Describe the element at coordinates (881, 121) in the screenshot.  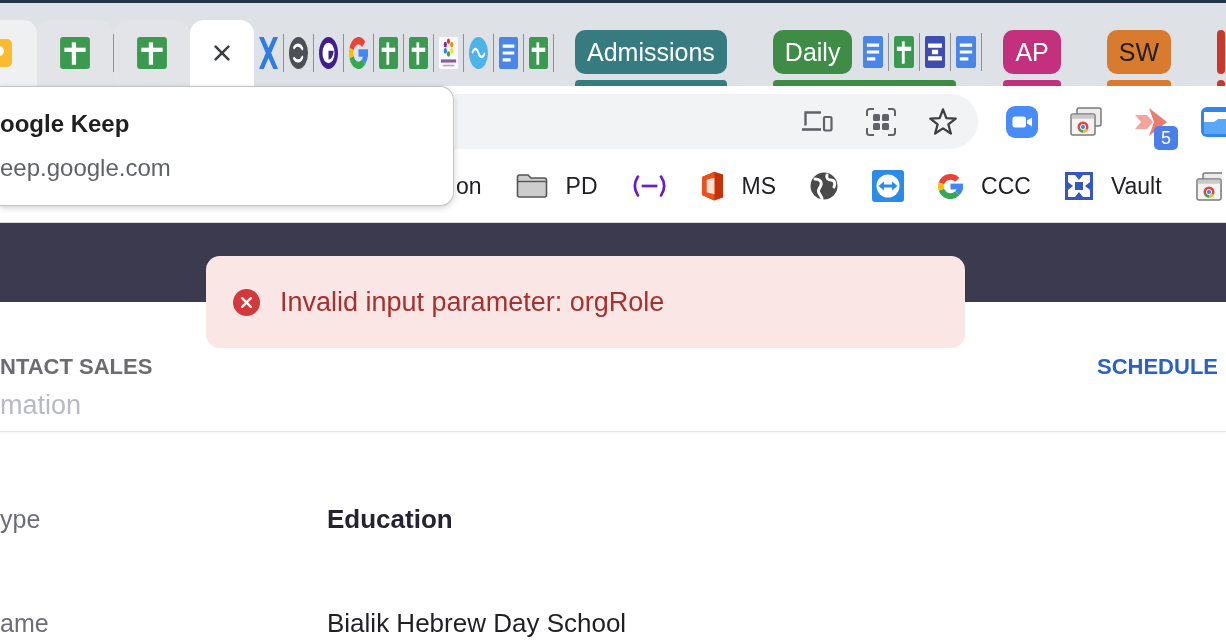
I see `scan-grid-icon` at that location.